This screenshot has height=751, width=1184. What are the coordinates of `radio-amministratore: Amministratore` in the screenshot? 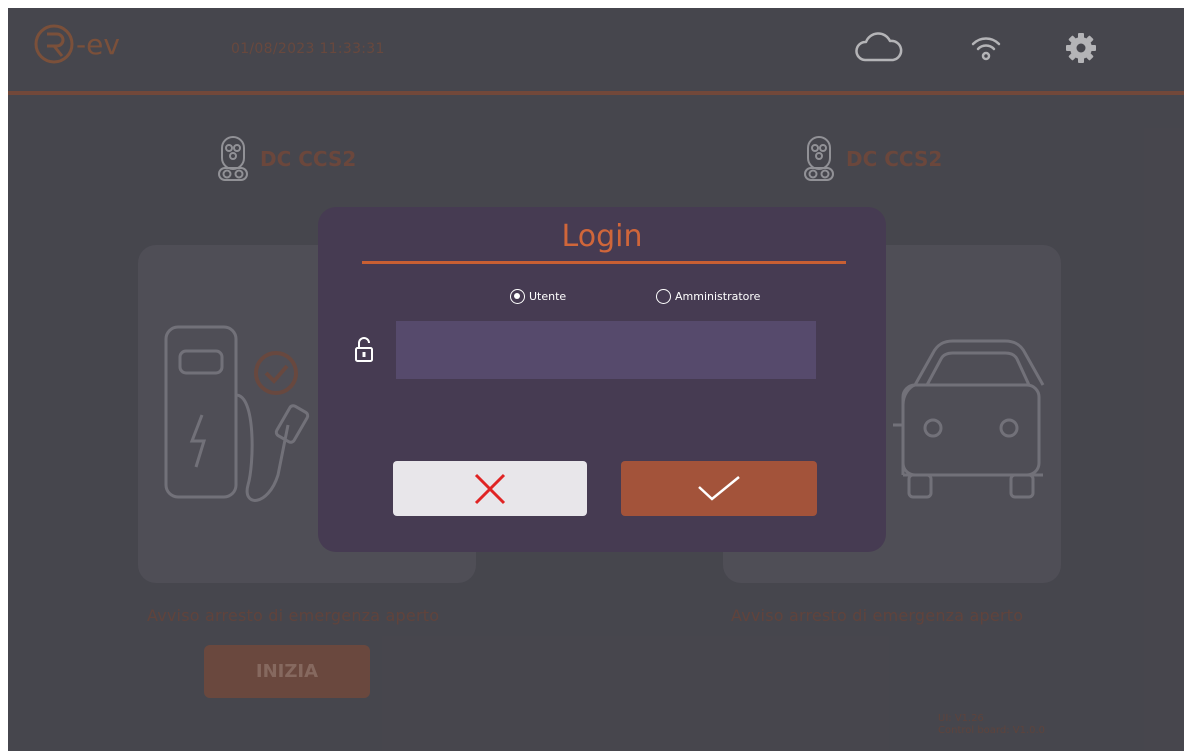 It's located at (708, 296).